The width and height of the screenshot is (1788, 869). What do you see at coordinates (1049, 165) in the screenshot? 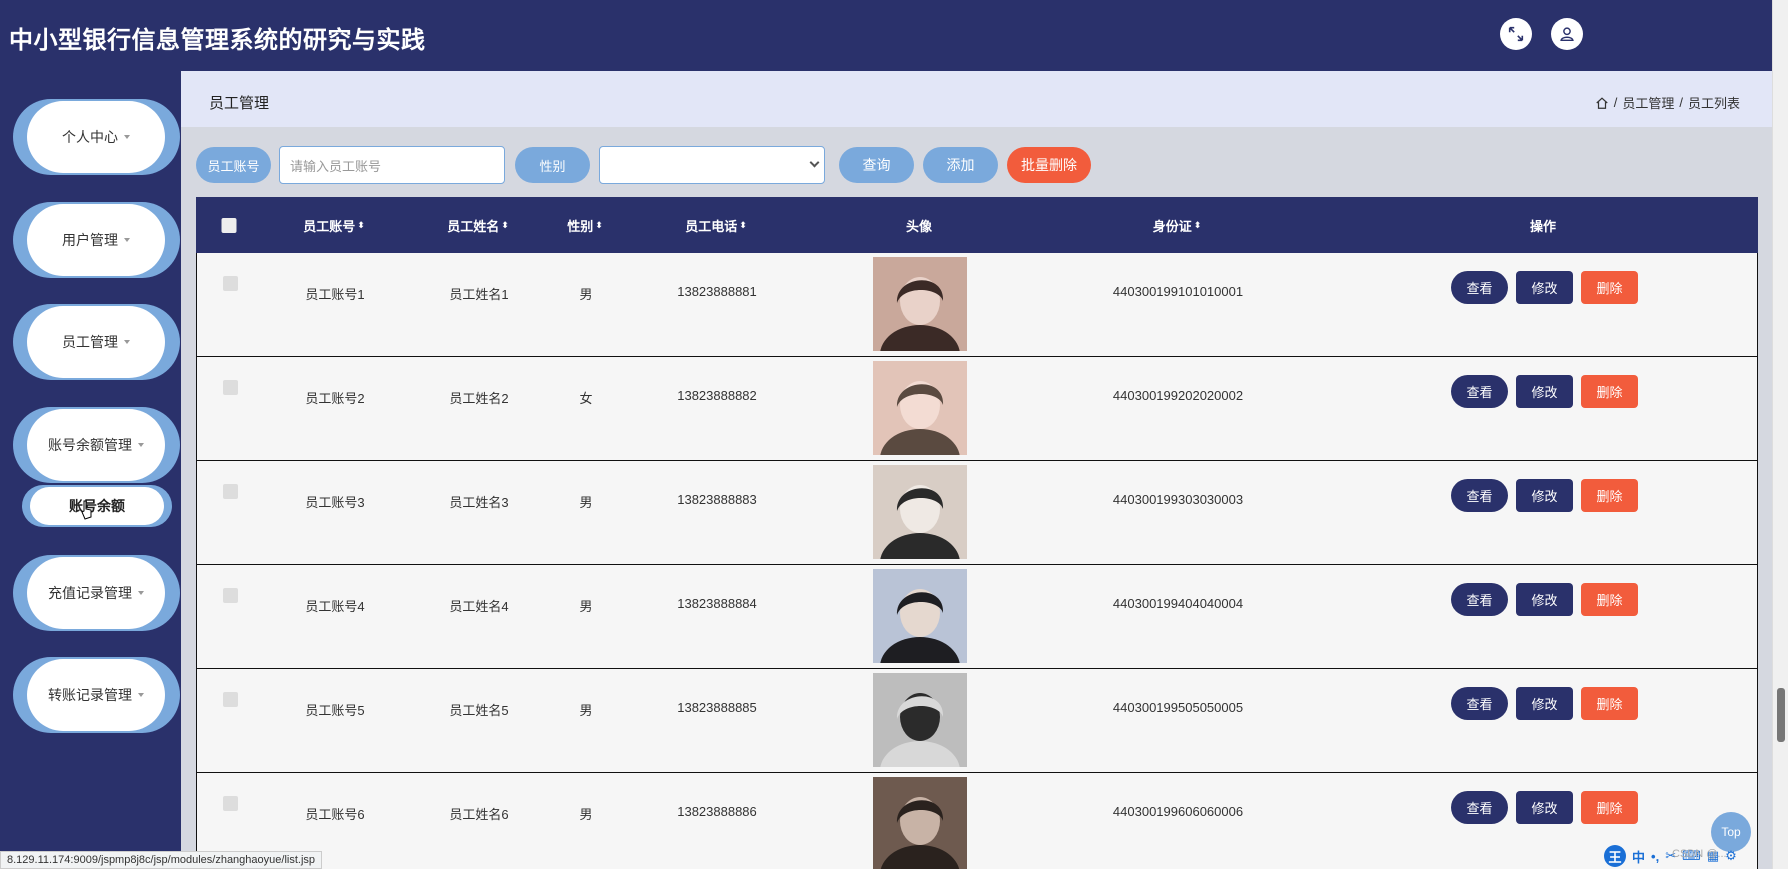
I see `batch-delete-button: 批量删除` at bounding box center [1049, 165].